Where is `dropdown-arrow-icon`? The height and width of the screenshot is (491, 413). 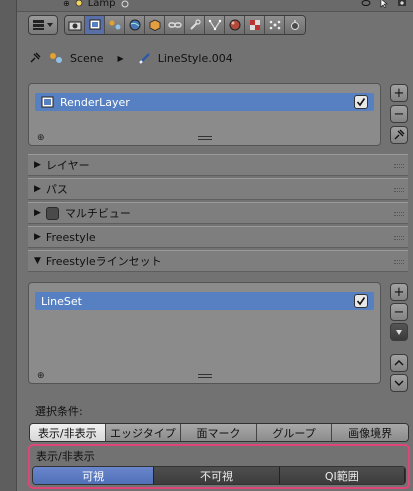
dropdown-arrow-icon is located at coordinates (399, 332).